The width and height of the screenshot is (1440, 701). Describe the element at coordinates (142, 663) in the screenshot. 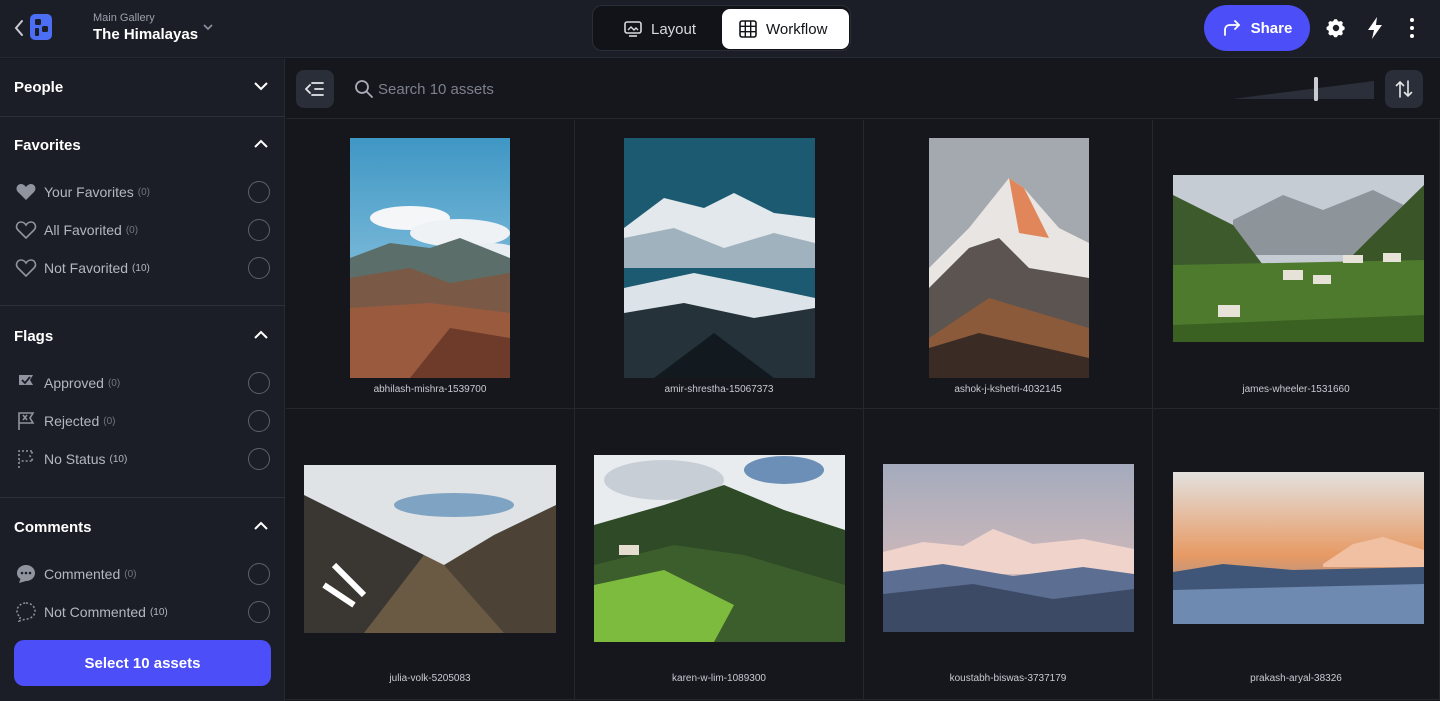

I see `select-assets-button: Select 10 assets` at that location.